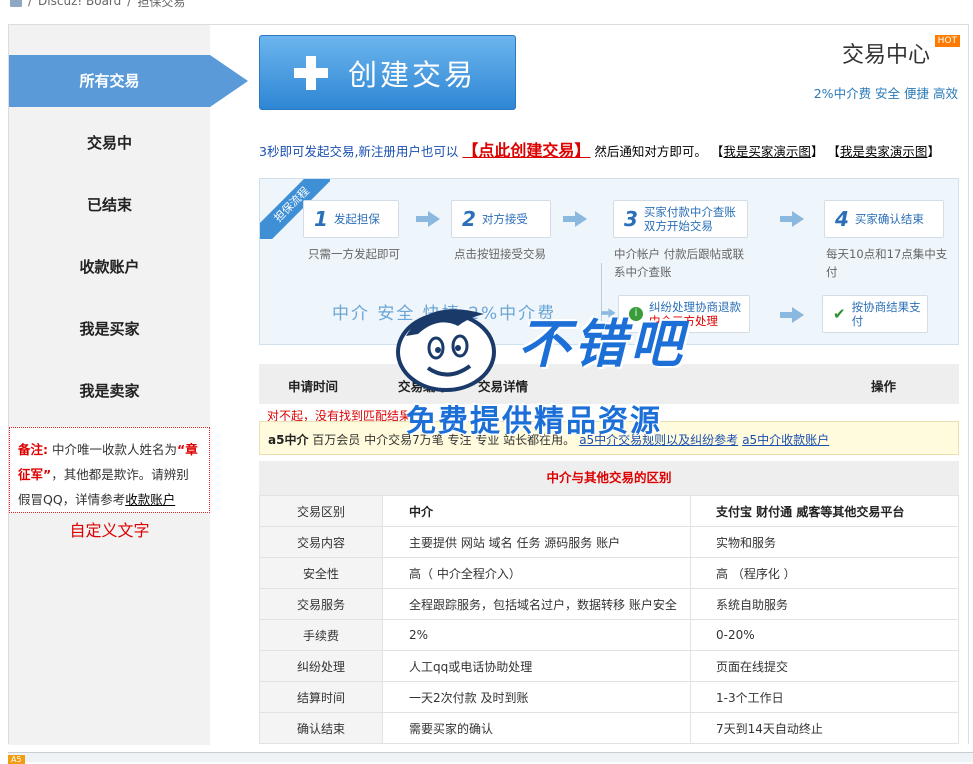  I want to click on home-icon, so click(16, 3).